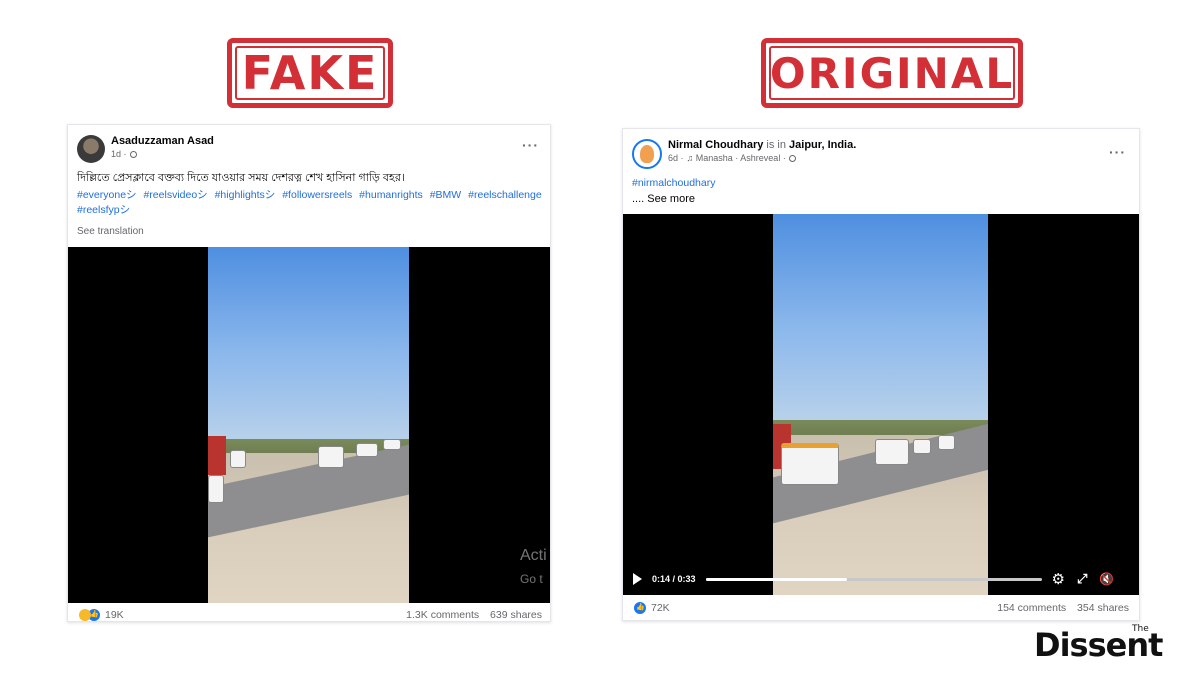  I want to click on video-controls: 0:14 / 0:33 ⚙ ⤢ 🔇, so click(881, 579).